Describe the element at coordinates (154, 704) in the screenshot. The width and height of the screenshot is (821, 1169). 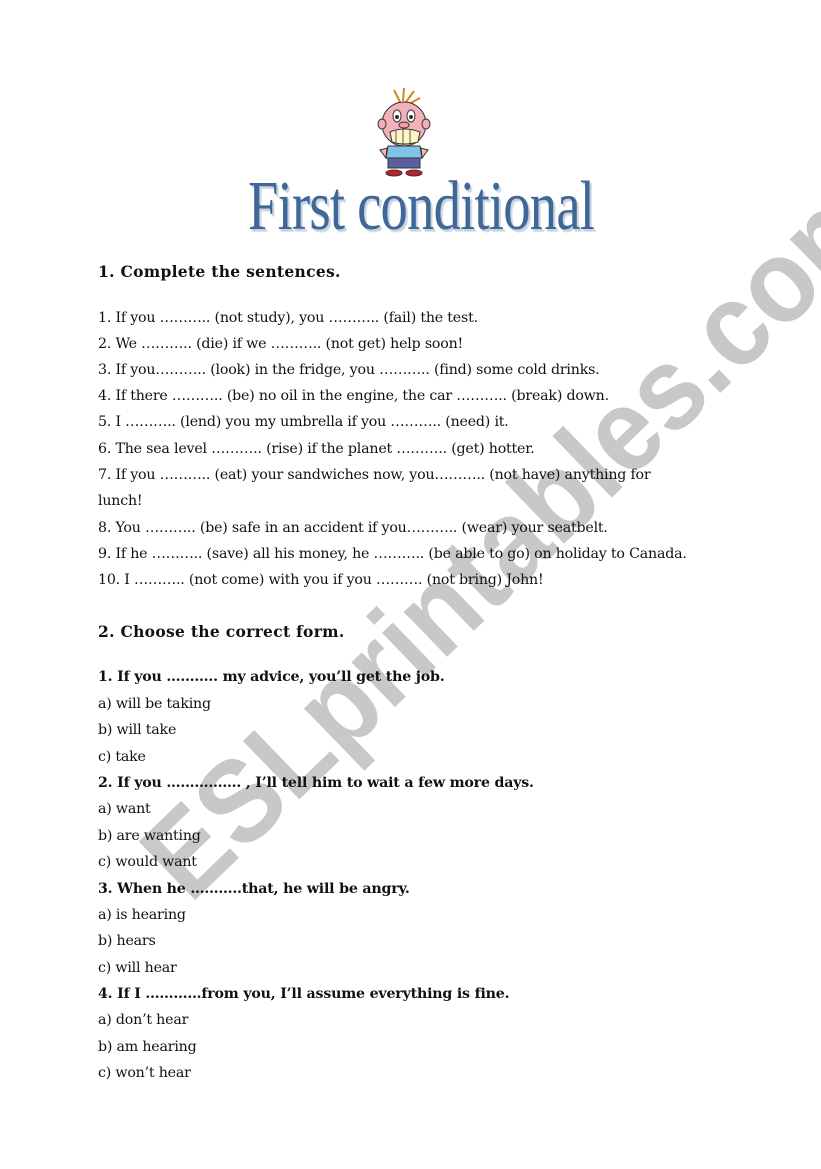
I see `answer-option: a) will be taking` at that location.